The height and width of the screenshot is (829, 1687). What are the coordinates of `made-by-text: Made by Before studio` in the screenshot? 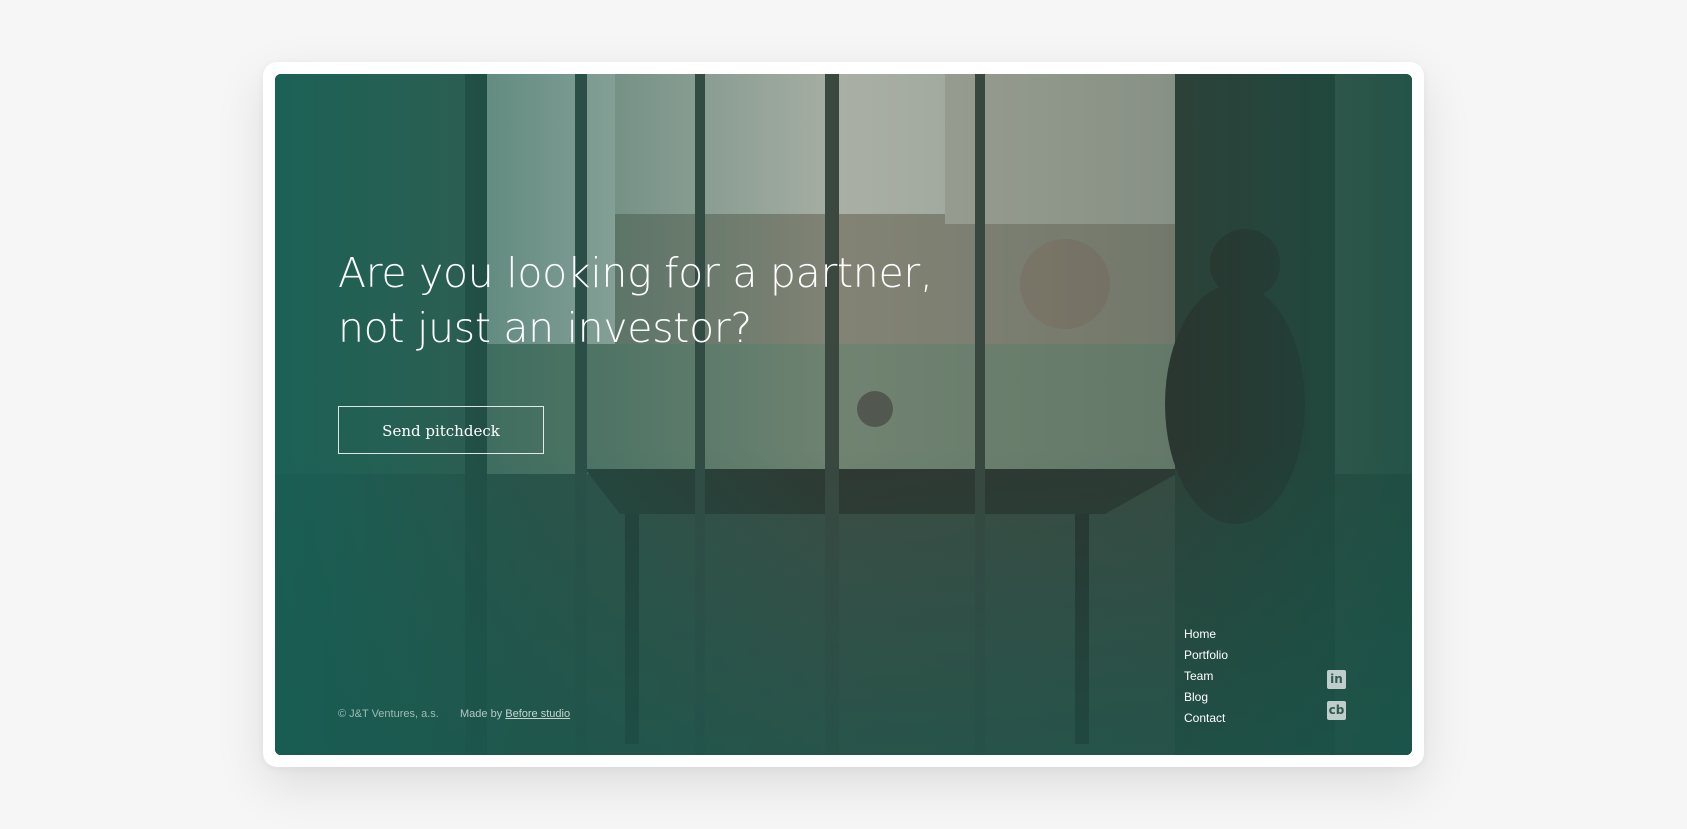 It's located at (515, 714).